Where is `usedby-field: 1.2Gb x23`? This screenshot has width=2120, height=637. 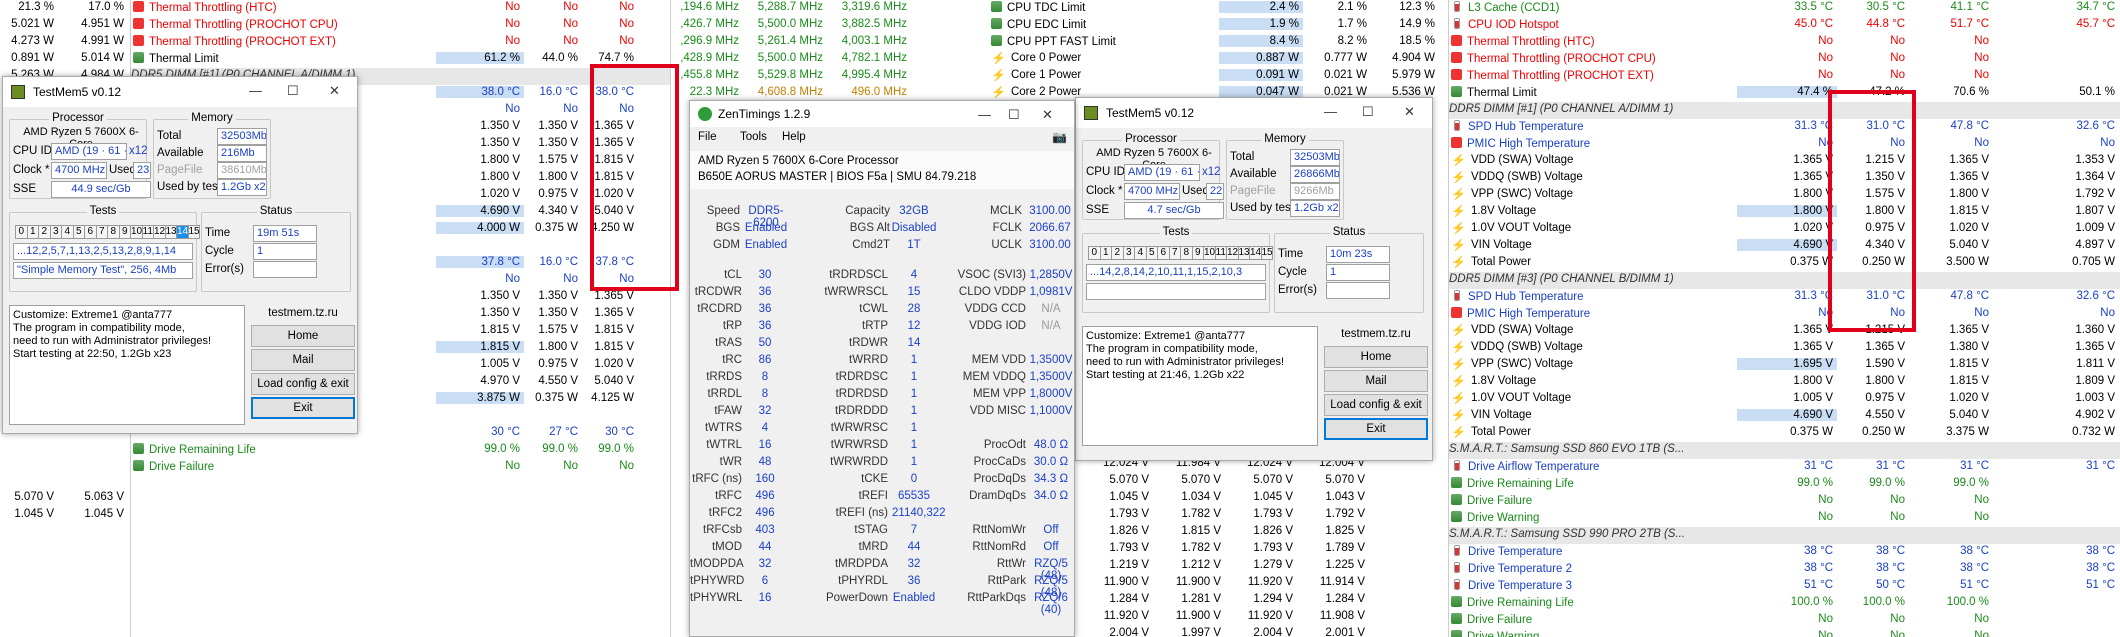
usedby-field: 1.2Gb x23 is located at coordinates (242, 187).